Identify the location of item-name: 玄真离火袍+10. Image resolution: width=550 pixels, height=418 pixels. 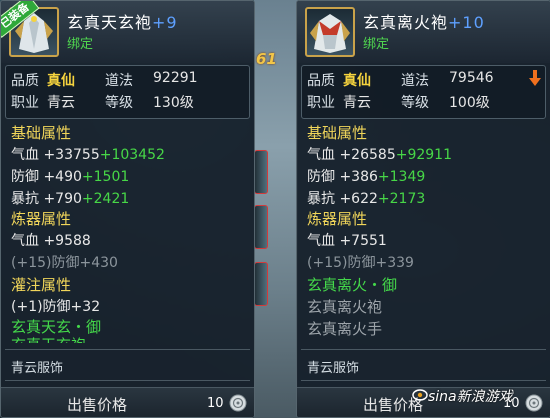
(424, 22).